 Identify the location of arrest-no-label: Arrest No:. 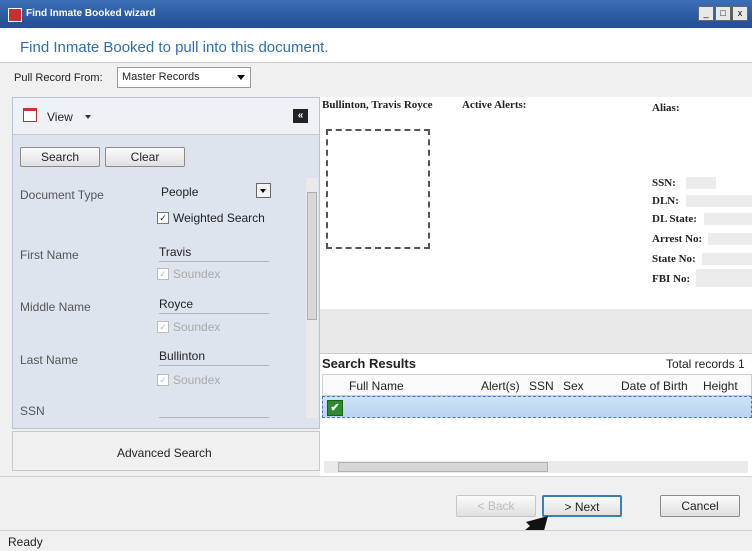
(677, 239).